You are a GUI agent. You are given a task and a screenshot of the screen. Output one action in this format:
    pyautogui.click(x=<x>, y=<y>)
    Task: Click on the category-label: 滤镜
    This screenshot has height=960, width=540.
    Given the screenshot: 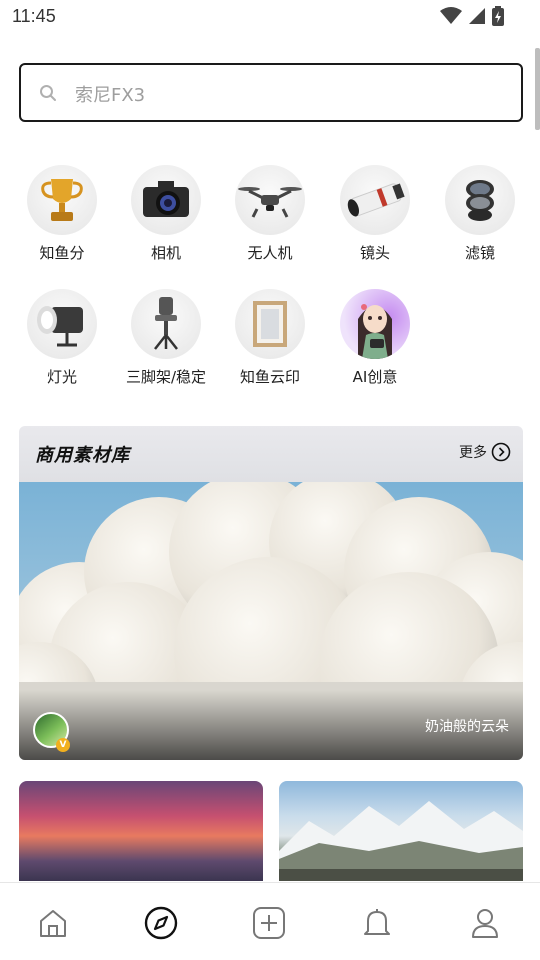 What is the action you would take?
    pyautogui.click(x=479, y=253)
    